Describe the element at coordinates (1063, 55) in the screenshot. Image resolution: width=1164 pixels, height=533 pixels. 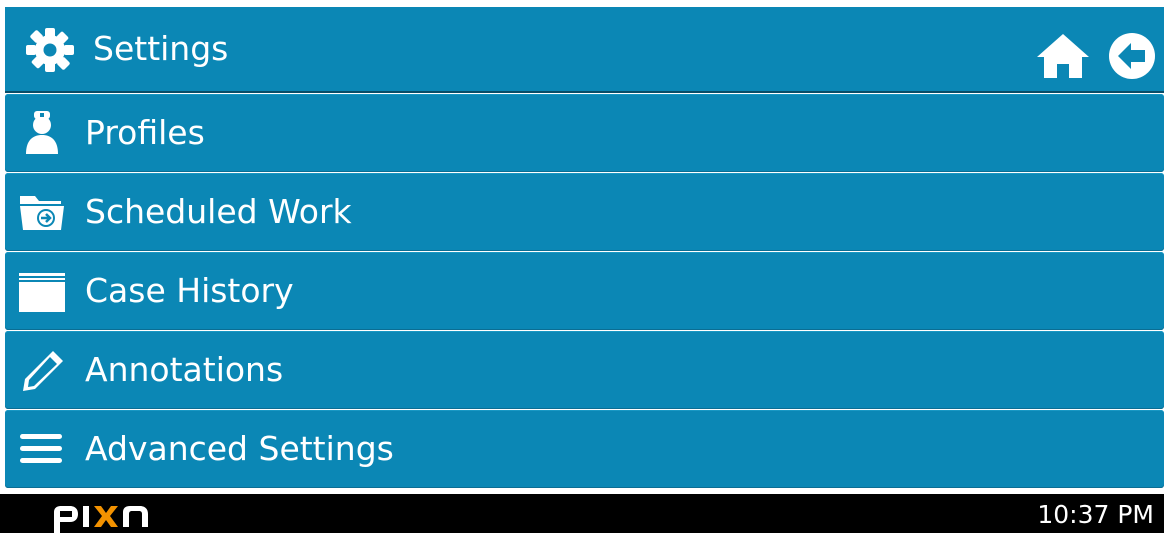
I see `home-icon` at that location.